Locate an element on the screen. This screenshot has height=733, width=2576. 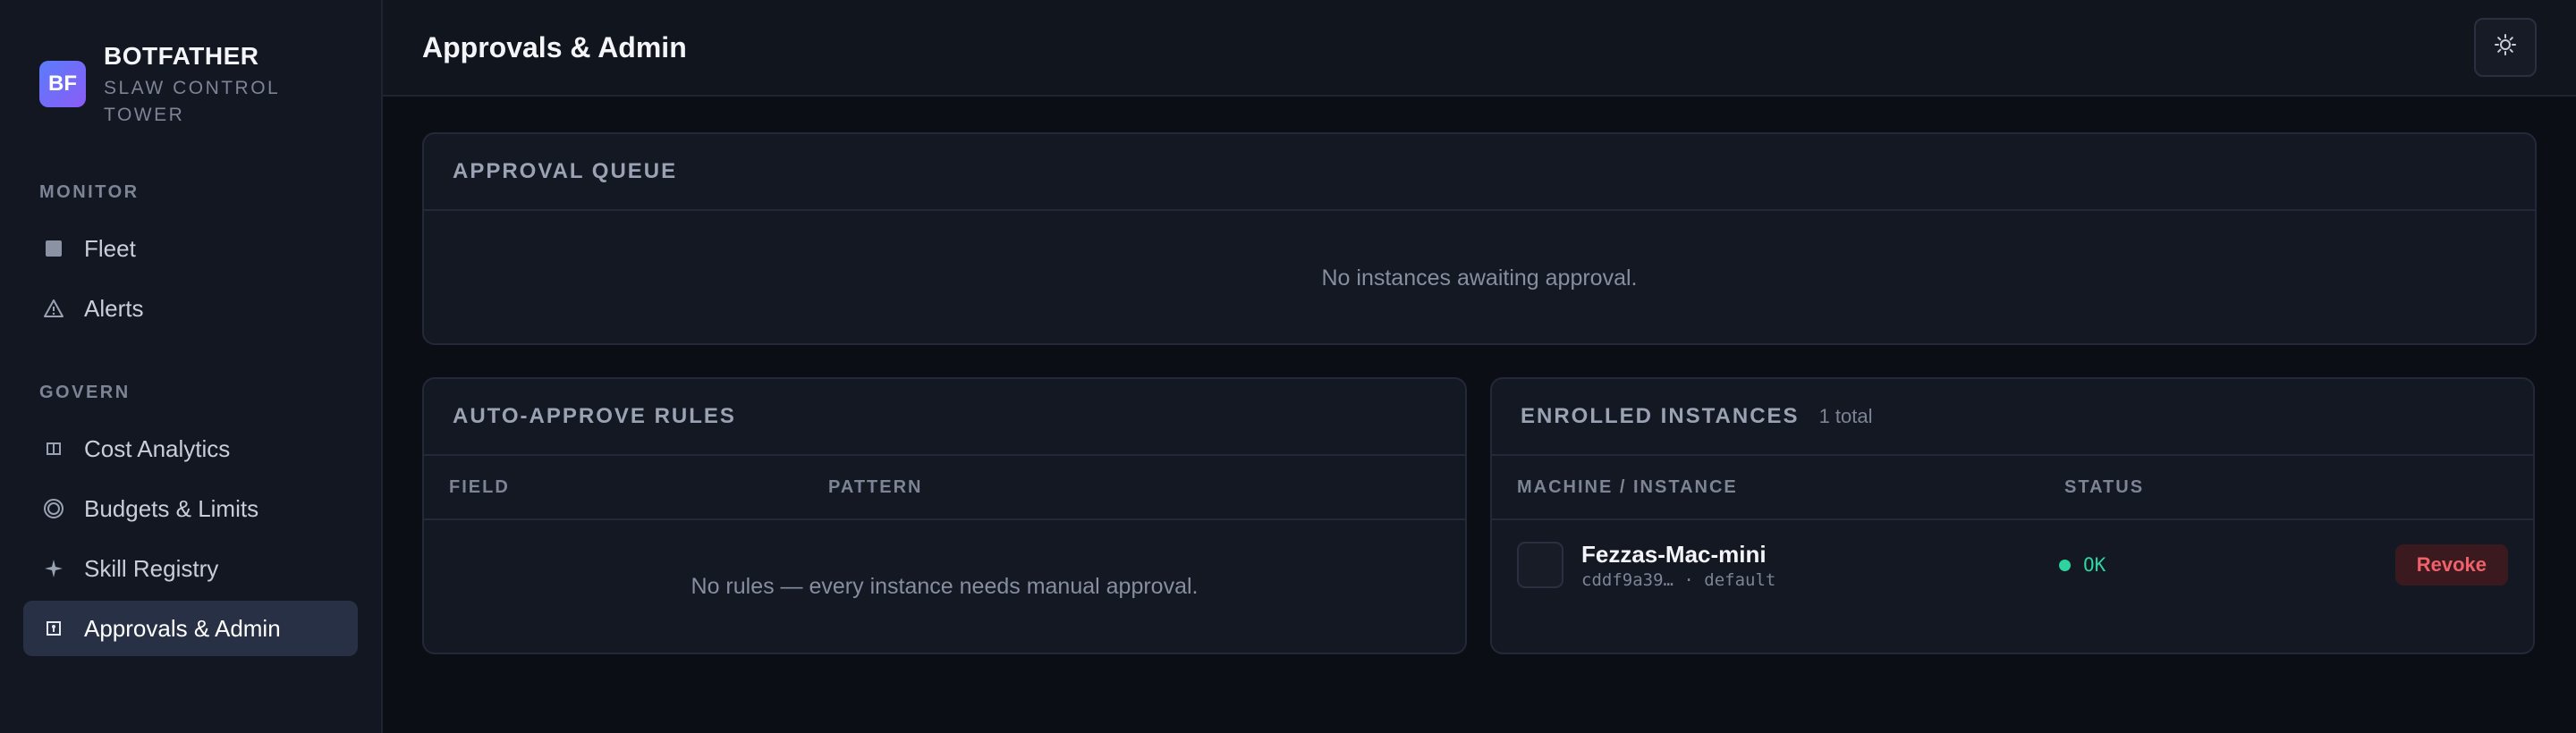
instance-name: Fezzas-Mac-mini is located at coordinates (1674, 555).